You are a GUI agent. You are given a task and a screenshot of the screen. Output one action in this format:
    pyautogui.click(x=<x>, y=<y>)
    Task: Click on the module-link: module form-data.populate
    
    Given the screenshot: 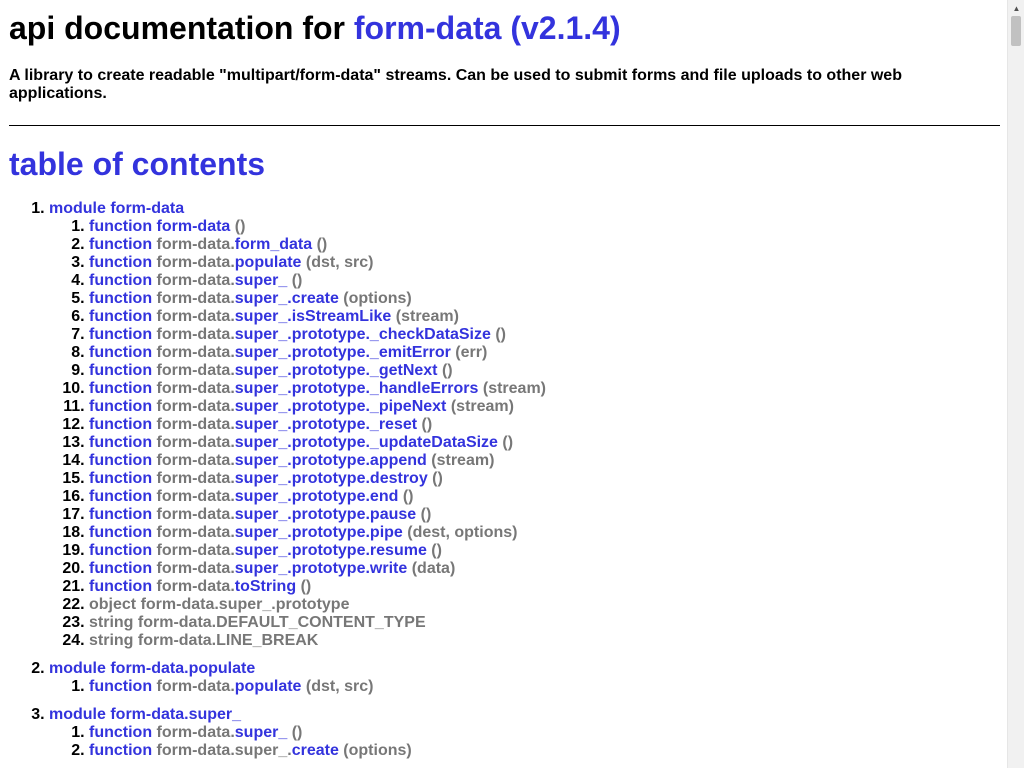 What is the action you would take?
    pyautogui.click(x=152, y=668)
    